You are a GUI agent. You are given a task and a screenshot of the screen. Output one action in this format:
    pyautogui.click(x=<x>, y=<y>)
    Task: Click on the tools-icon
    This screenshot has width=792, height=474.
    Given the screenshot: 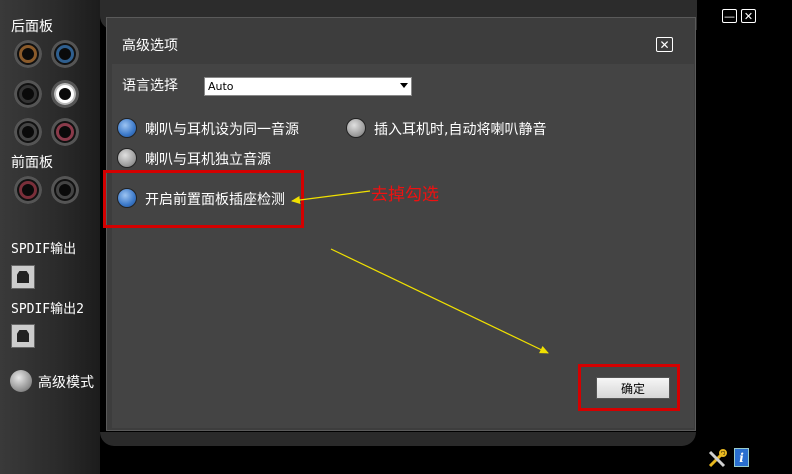 What is the action you would take?
    pyautogui.click(x=717, y=459)
    